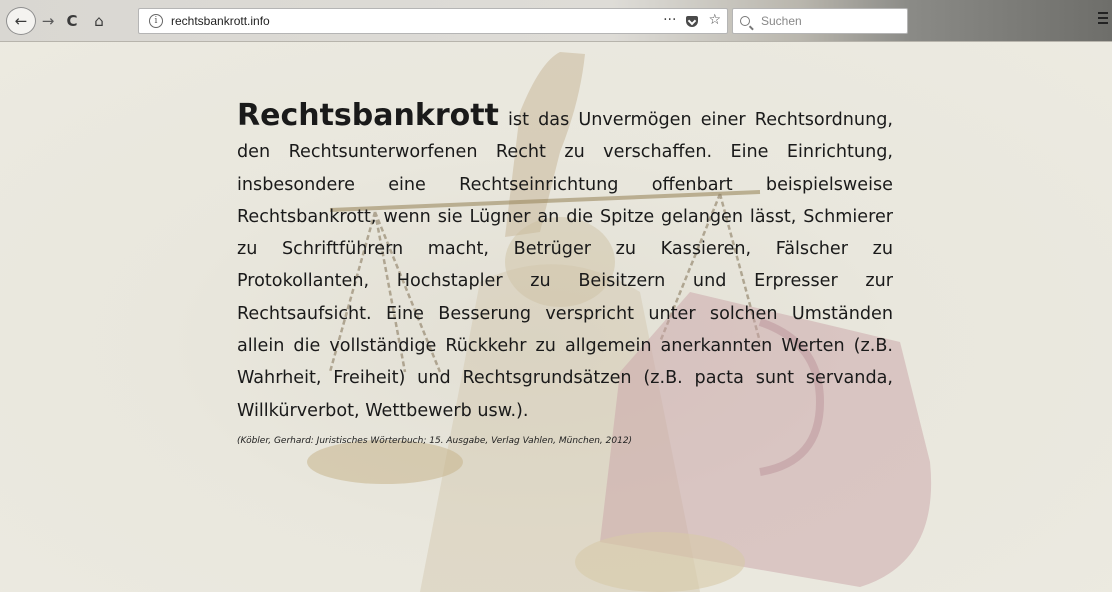 The height and width of the screenshot is (592, 1112). What do you see at coordinates (669, 20) in the screenshot?
I see `page-actions-icon: ···` at bounding box center [669, 20].